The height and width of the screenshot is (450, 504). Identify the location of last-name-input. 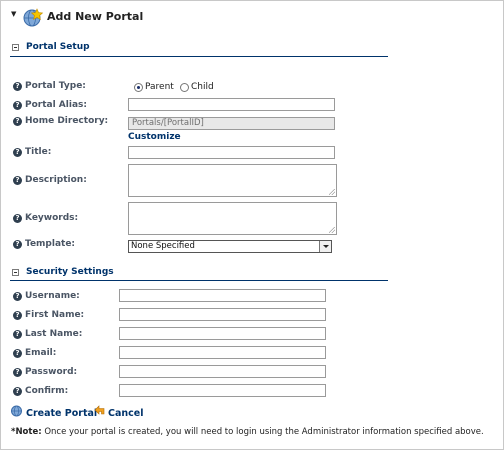
(222, 333).